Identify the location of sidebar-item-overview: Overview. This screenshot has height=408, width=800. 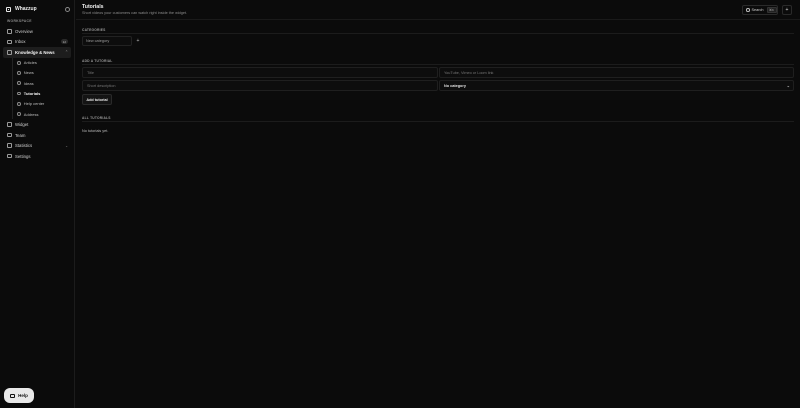
(37, 31).